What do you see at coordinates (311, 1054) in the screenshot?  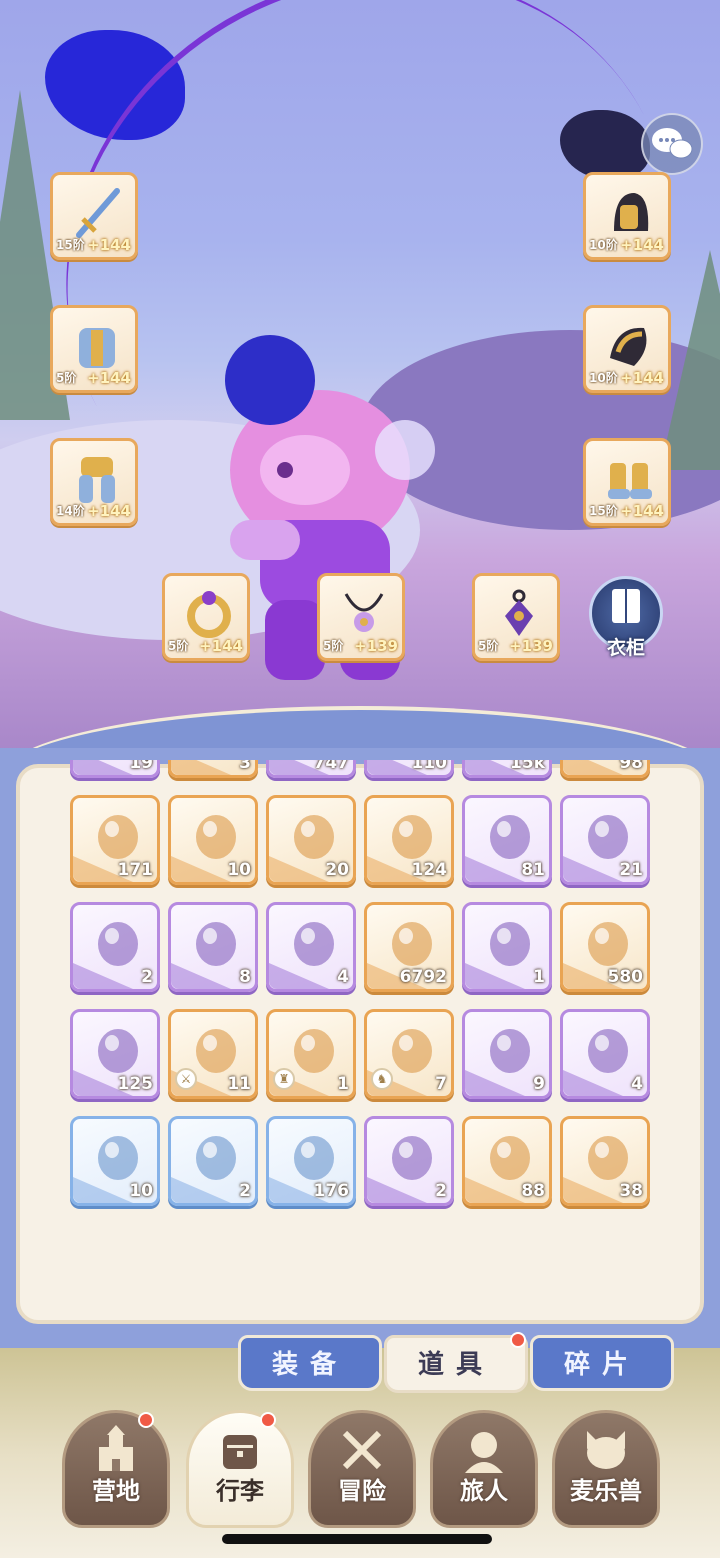 I see `inventory-item: ♜ 1` at bounding box center [311, 1054].